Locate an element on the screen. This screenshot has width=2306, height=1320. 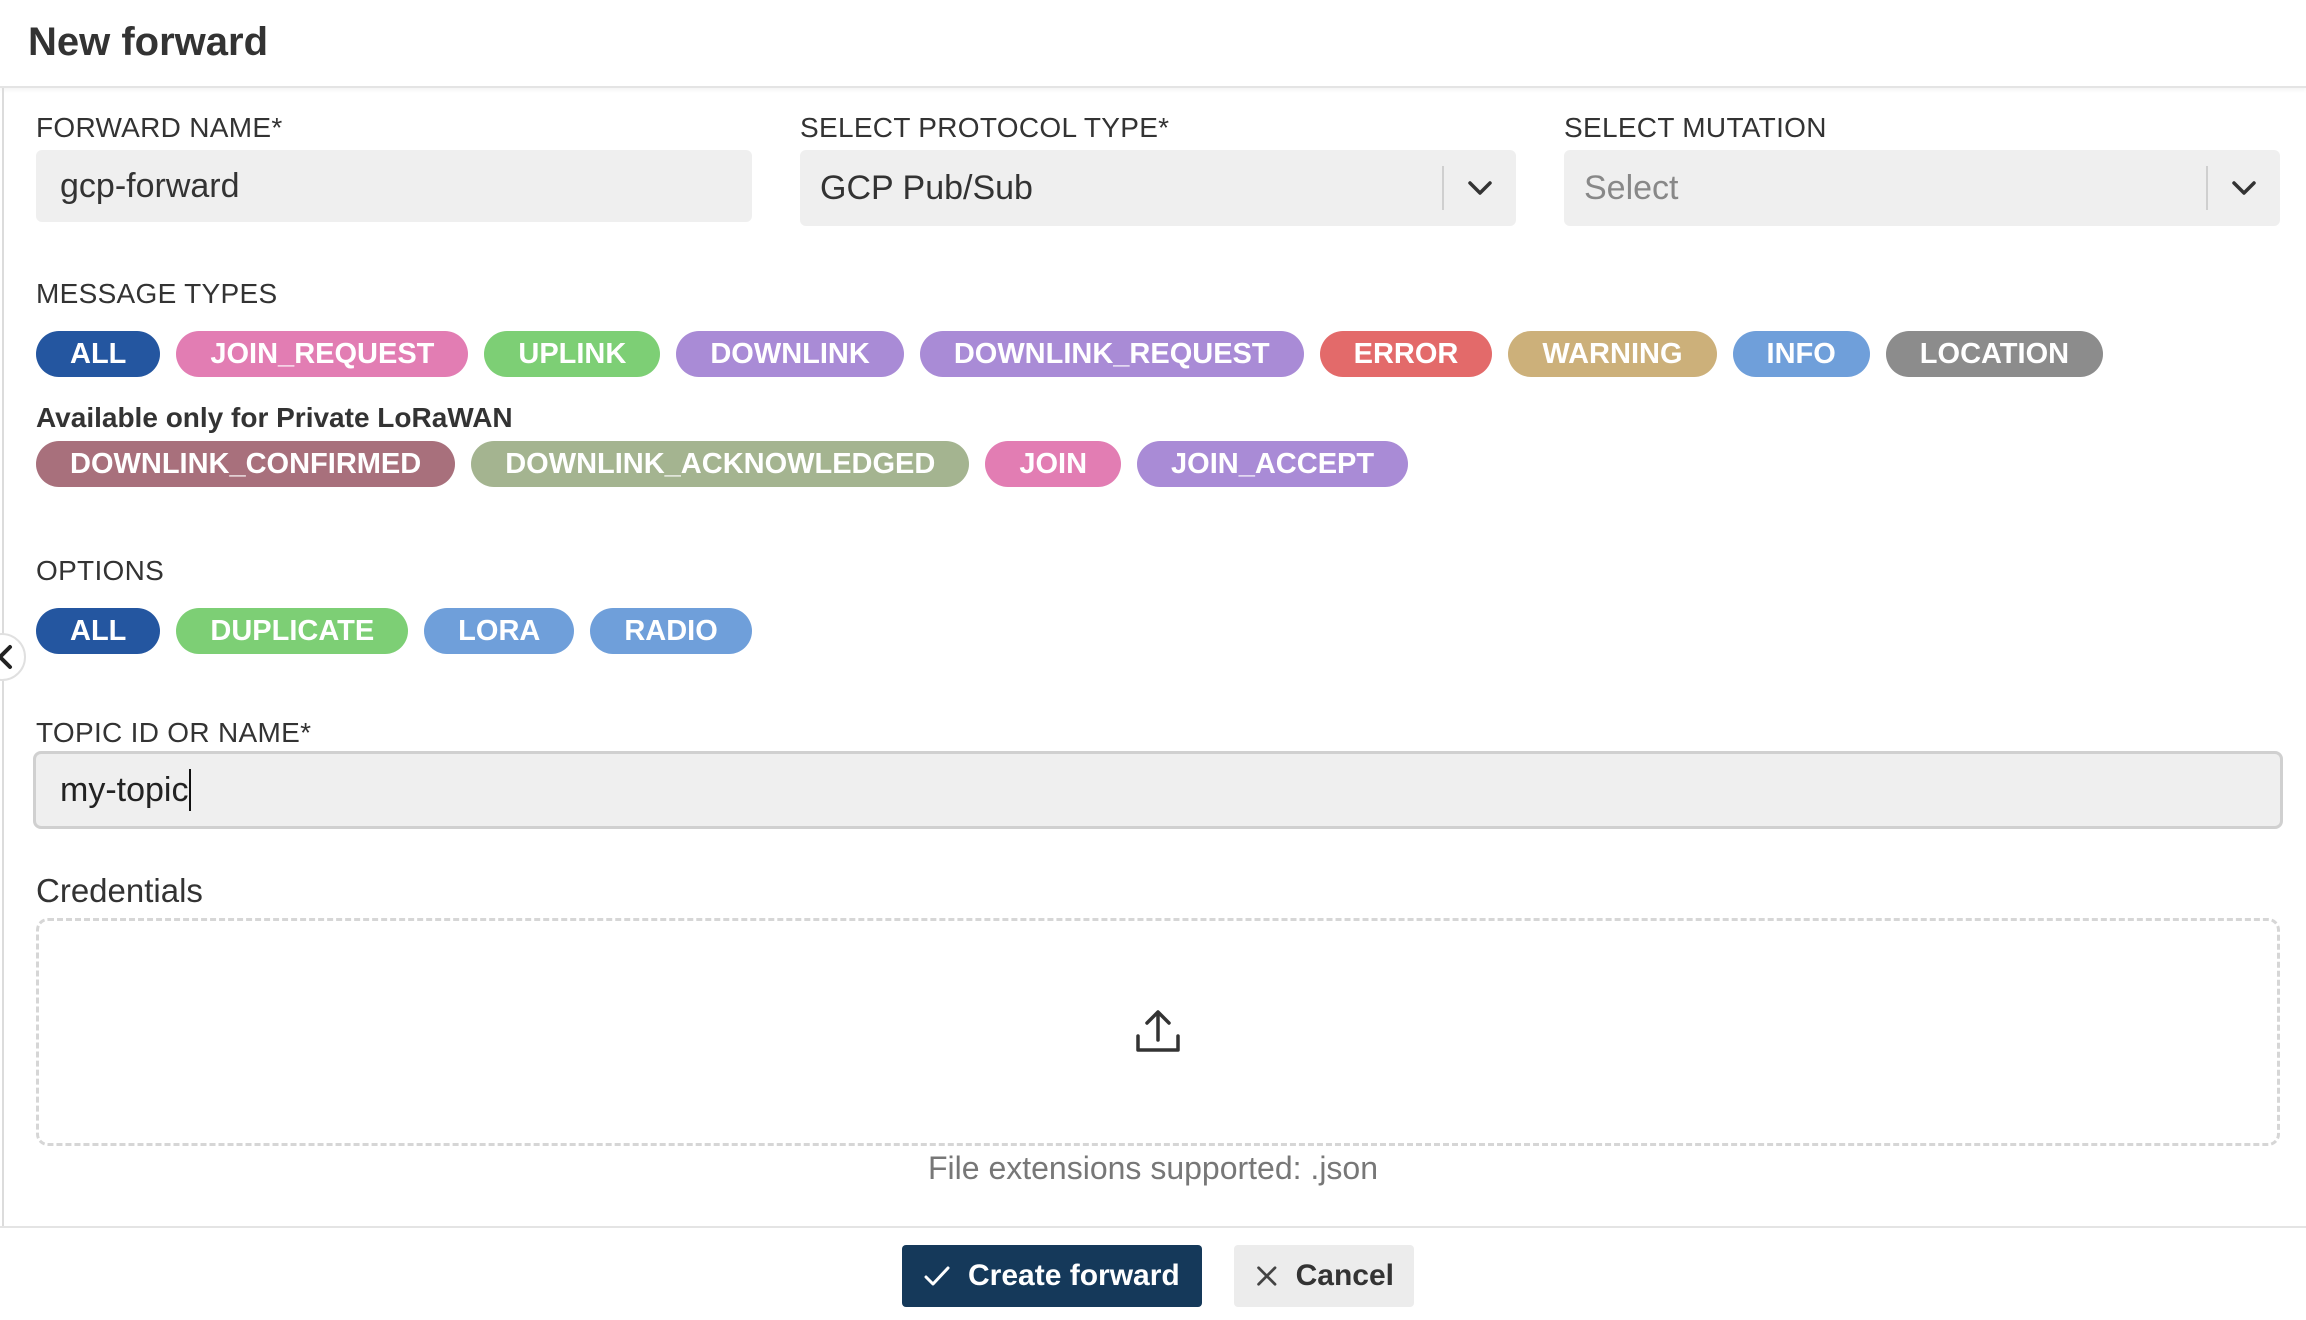
mutation-label: SELECT MUTATION is located at coordinates (1695, 127).